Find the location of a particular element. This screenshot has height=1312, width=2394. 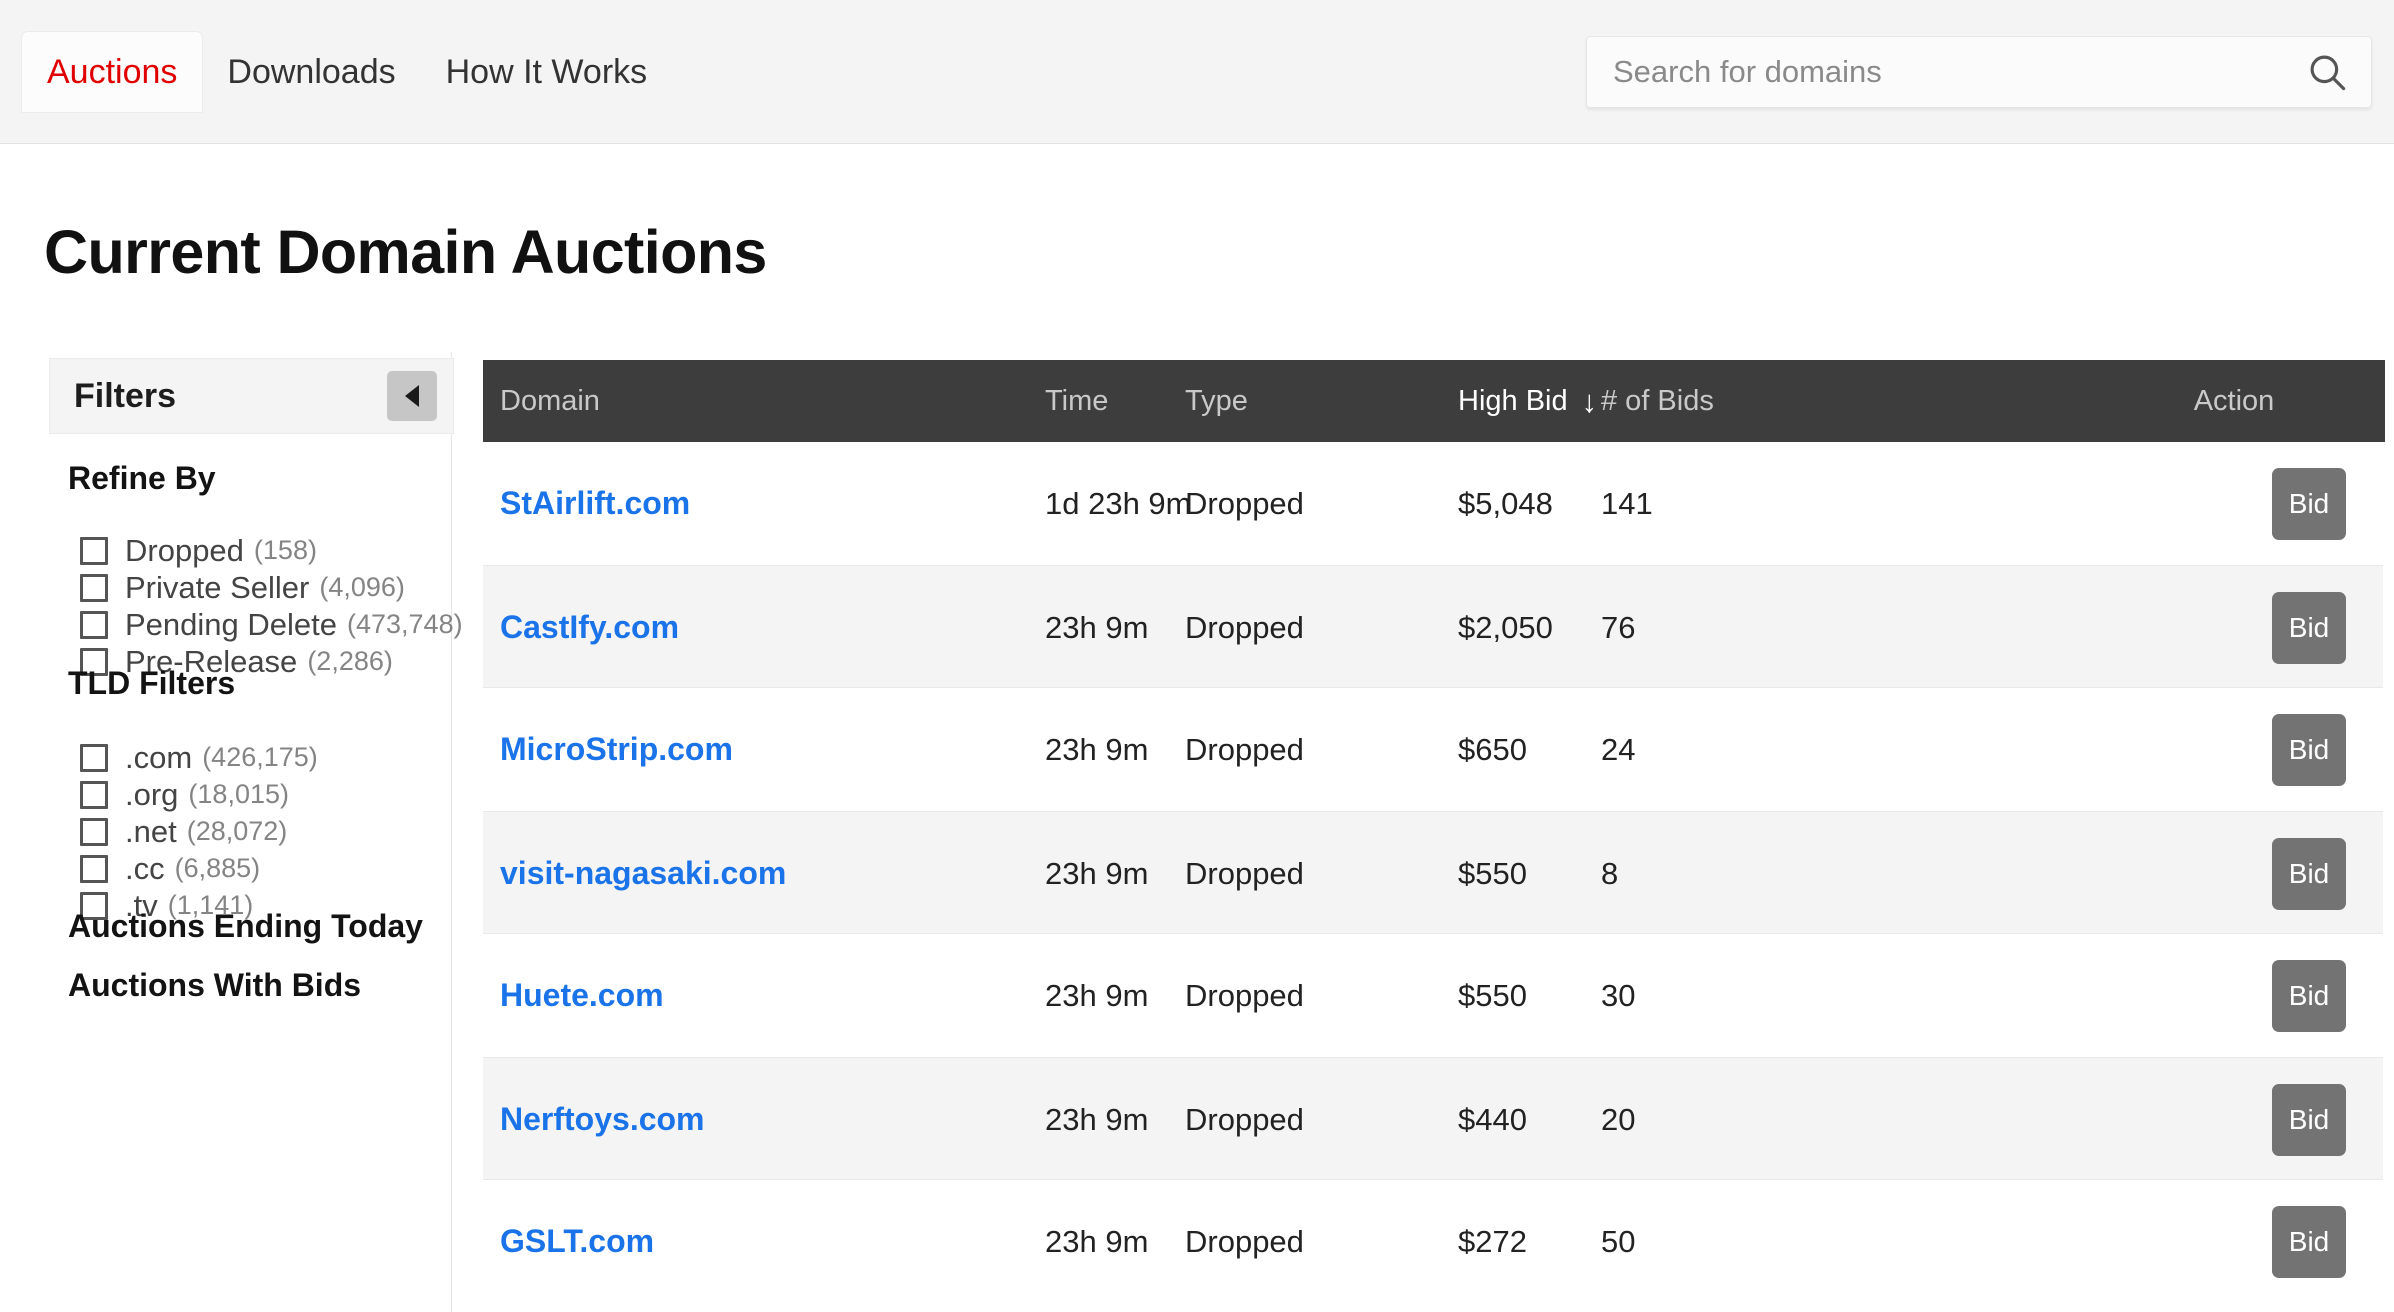

cell-domain: Nerftoys.com is located at coordinates (602, 1119).